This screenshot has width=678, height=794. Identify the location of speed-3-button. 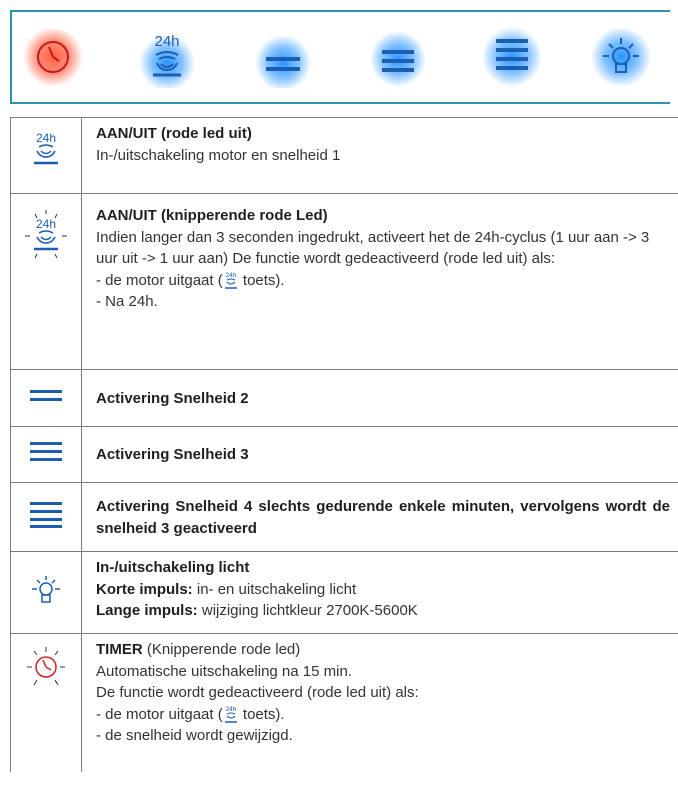
(398, 57).